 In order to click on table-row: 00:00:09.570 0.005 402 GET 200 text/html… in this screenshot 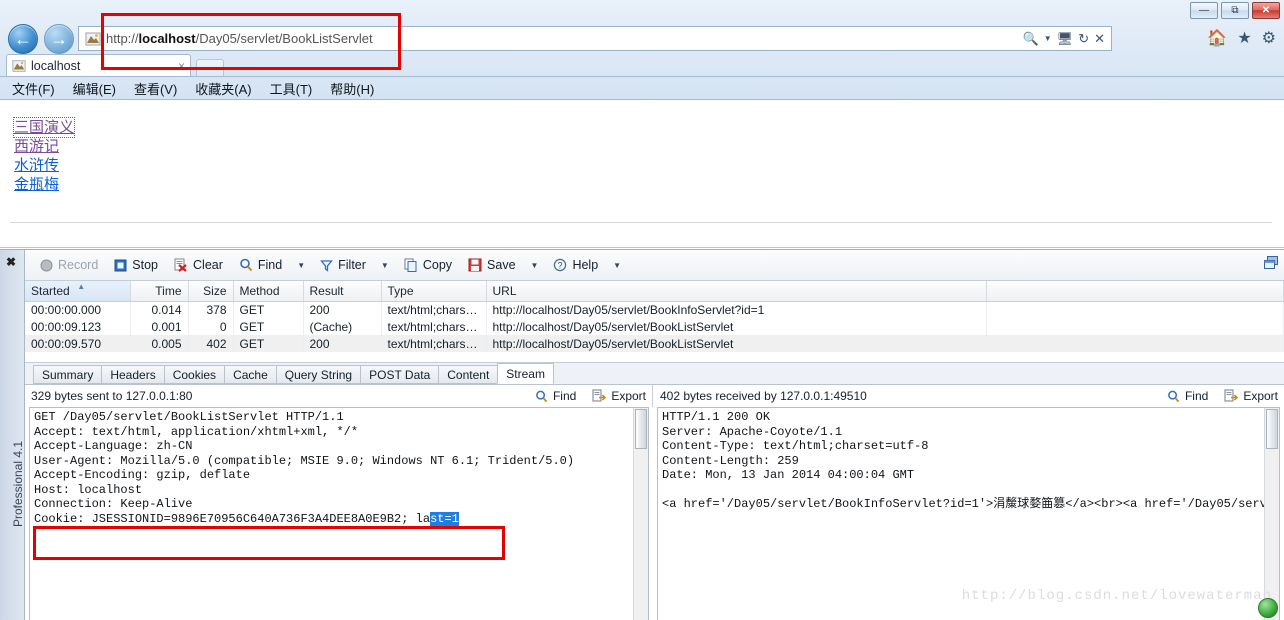, I will do `click(654, 343)`.